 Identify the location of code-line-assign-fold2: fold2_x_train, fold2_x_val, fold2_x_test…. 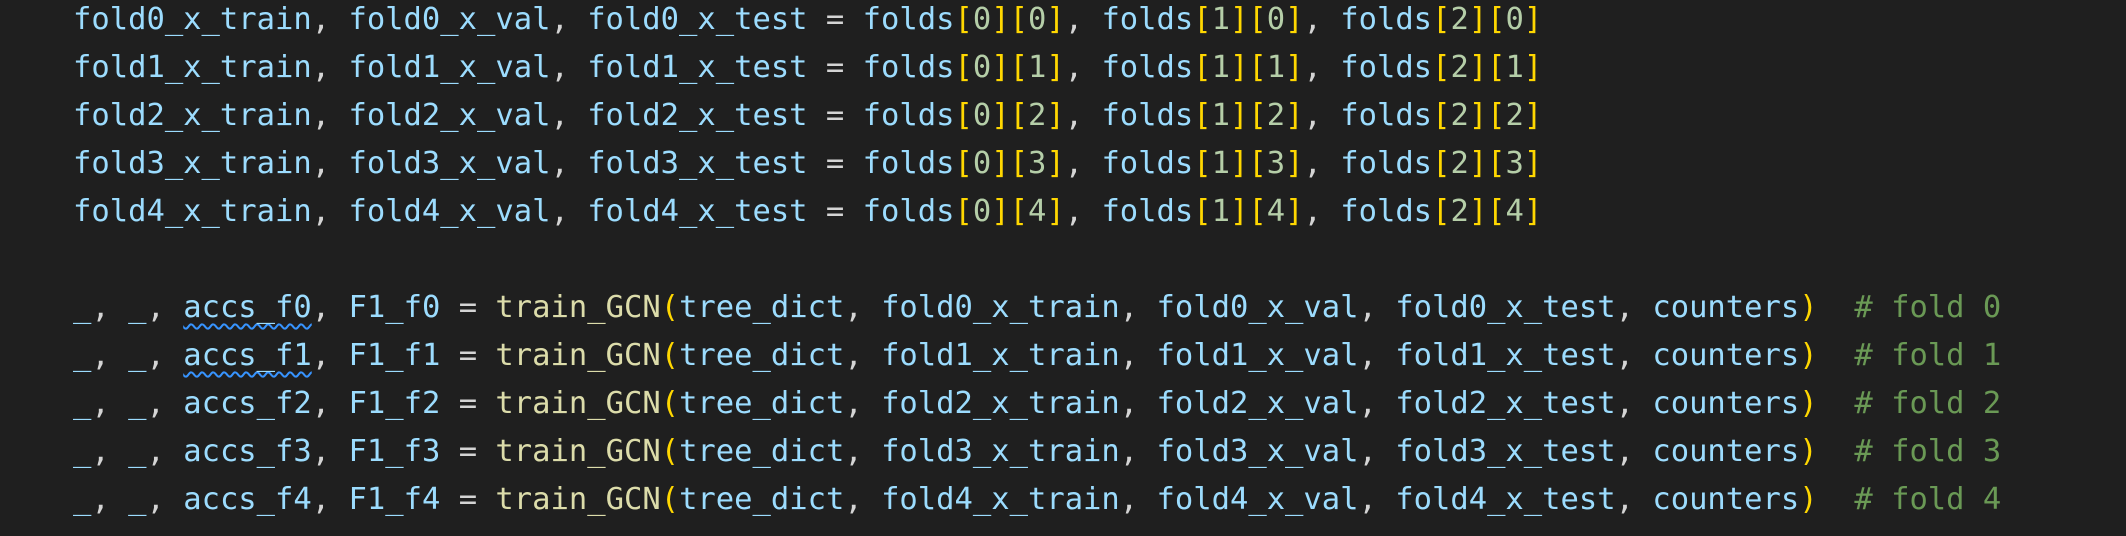
(807, 116).